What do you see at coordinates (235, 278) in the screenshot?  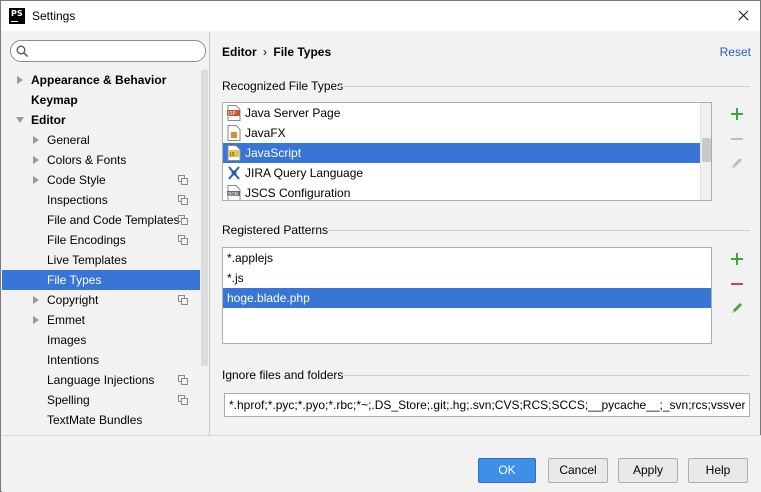 I see `pattern-label: *.js` at bounding box center [235, 278].